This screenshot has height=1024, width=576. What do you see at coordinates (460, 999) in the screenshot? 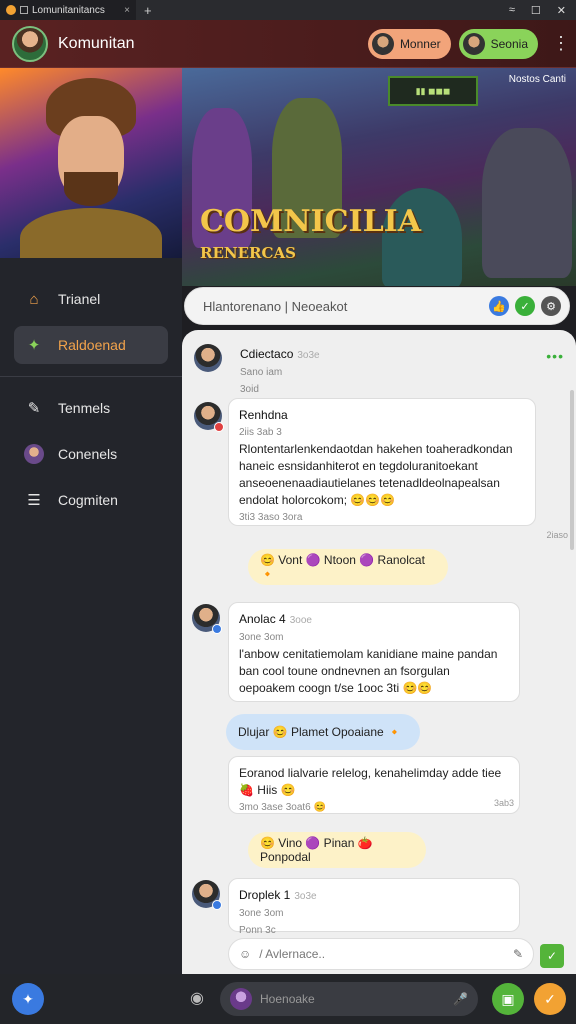
I see `microphone-icon: 🎤` at bounding box center [460, 999].